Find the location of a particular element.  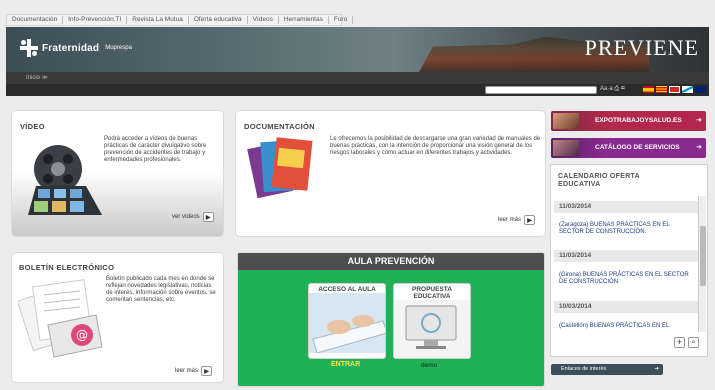

nav-item: Herramientas is located at coordinates (304, 20).